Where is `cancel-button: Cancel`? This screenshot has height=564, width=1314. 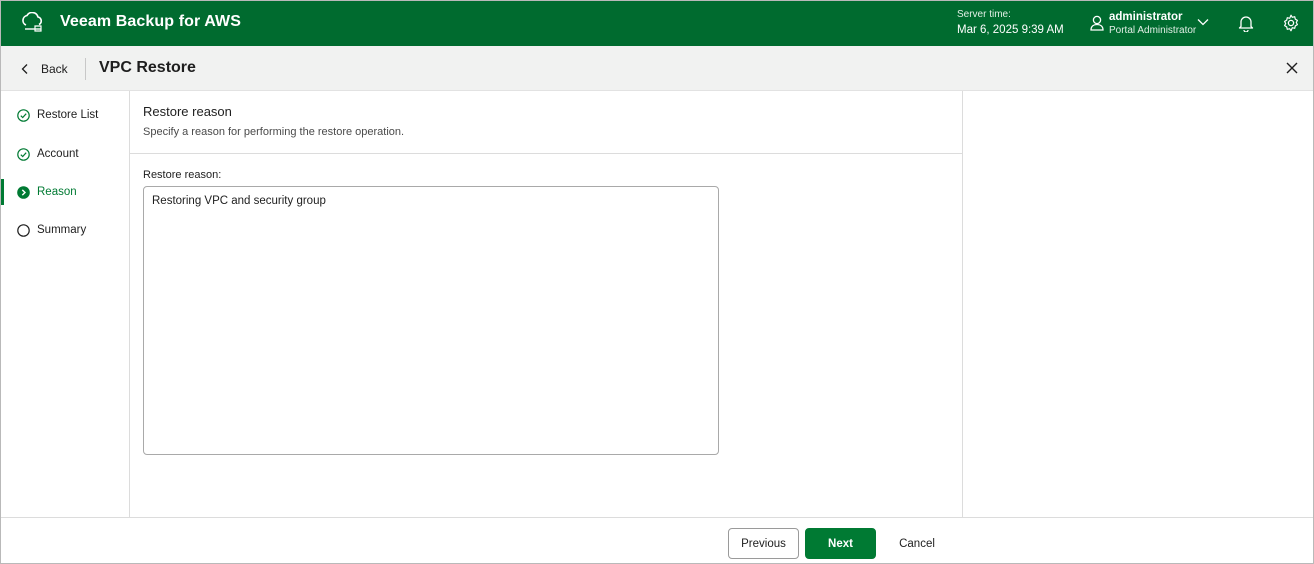 cancel-button: Cancel is located at coordinates (917, 543).